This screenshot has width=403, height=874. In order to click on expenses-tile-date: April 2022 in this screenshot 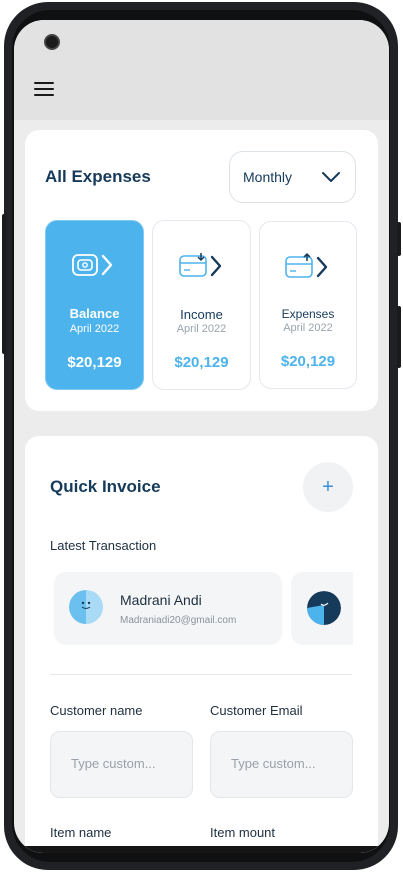, I will do `click(308, 328)`.